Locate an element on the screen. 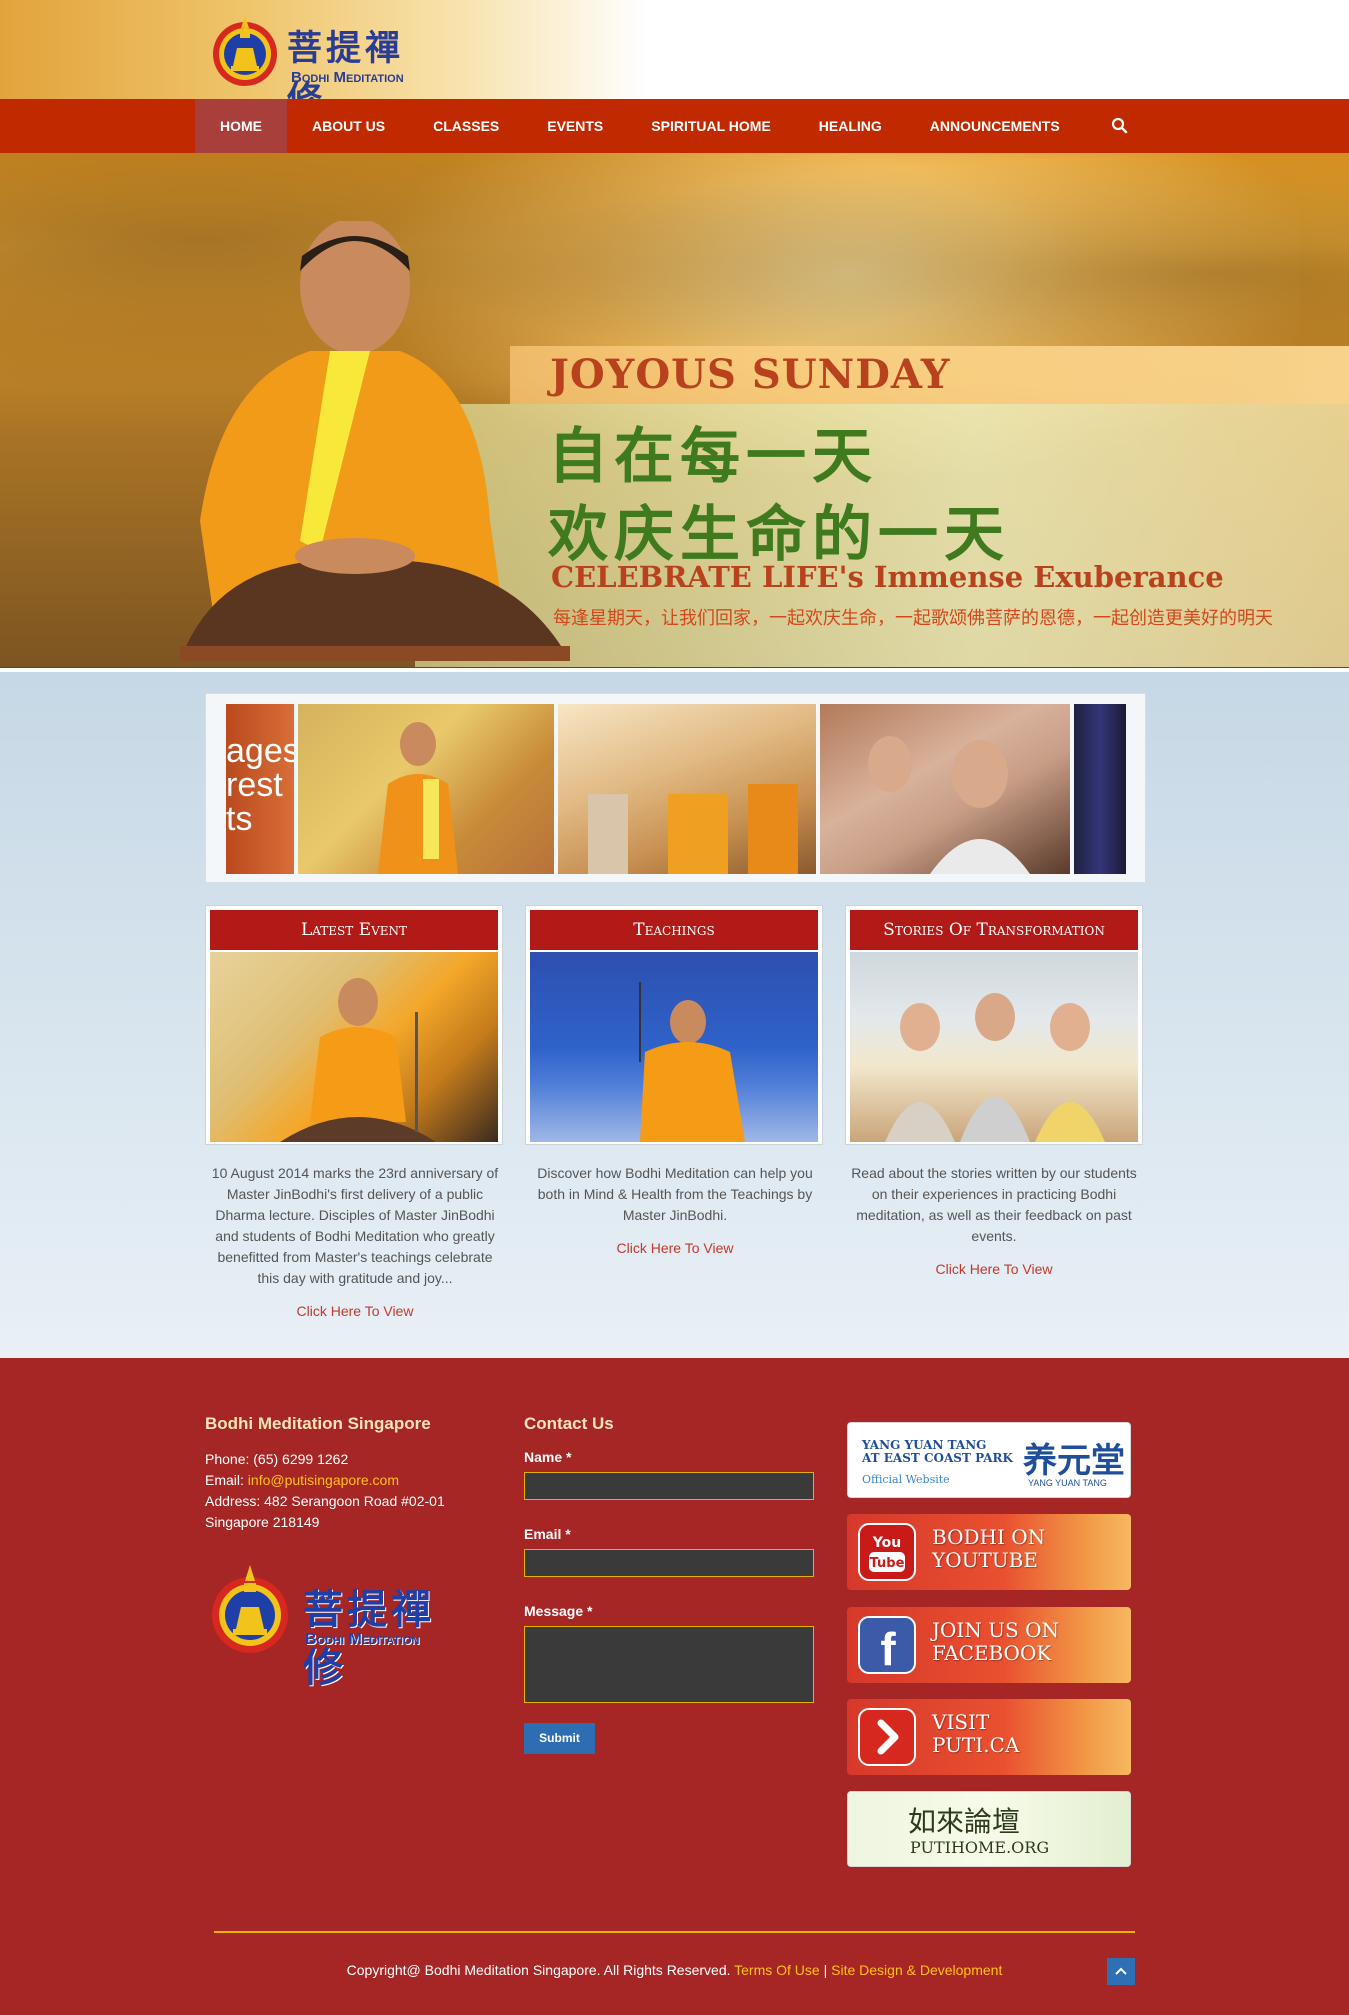 This screenshot has width=1349, height=2015. header: 菩提禪修 Bodhi Meditation is located at coordinates (674, 60).